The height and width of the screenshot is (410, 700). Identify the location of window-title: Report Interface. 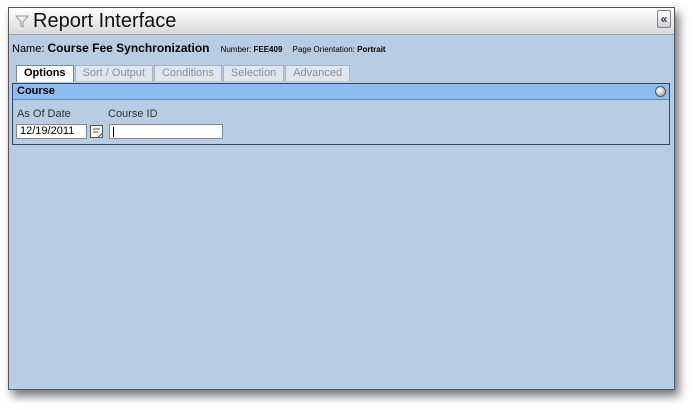
(105, 21).